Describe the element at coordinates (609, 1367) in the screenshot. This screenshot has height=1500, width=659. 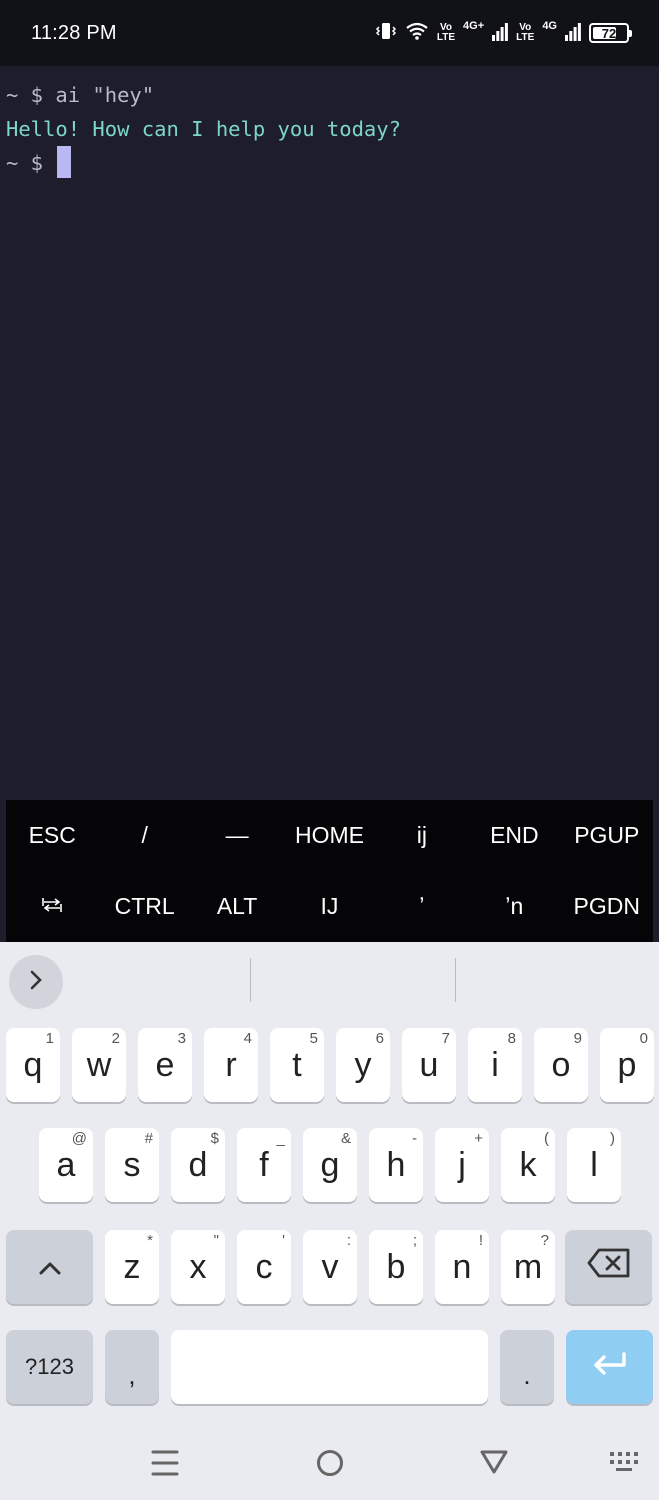
I see `enter-key` at that location.